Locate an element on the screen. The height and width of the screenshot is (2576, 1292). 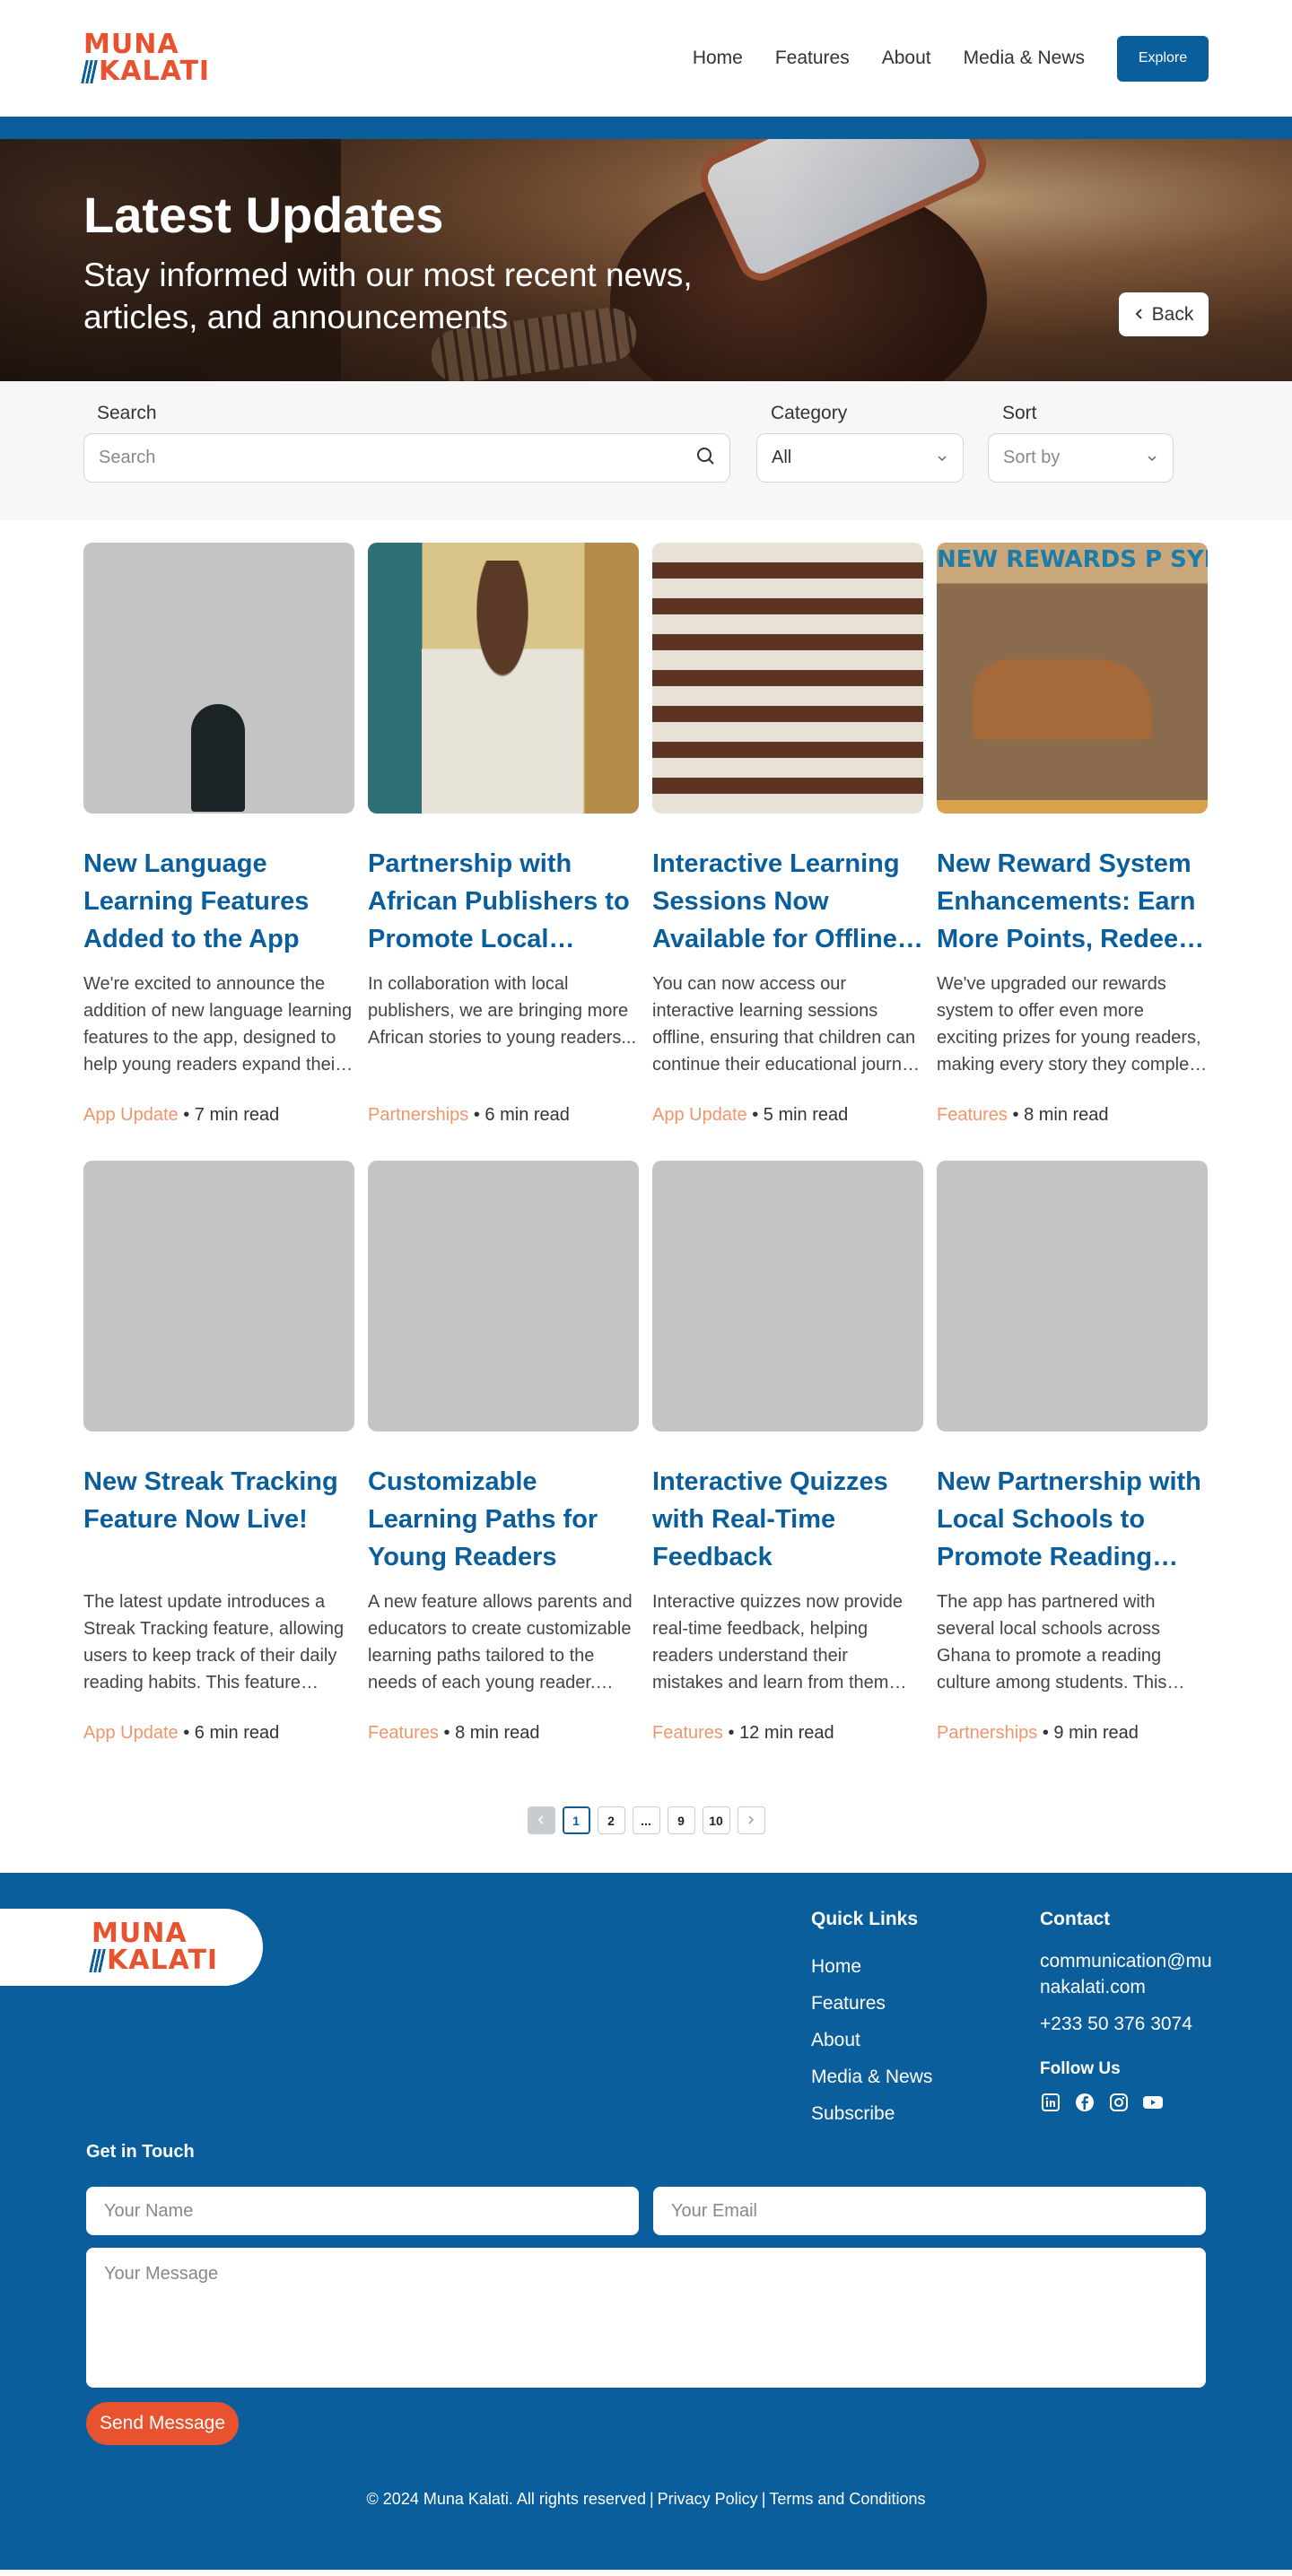
prev-page-button is located at coordinates (541, 1820).